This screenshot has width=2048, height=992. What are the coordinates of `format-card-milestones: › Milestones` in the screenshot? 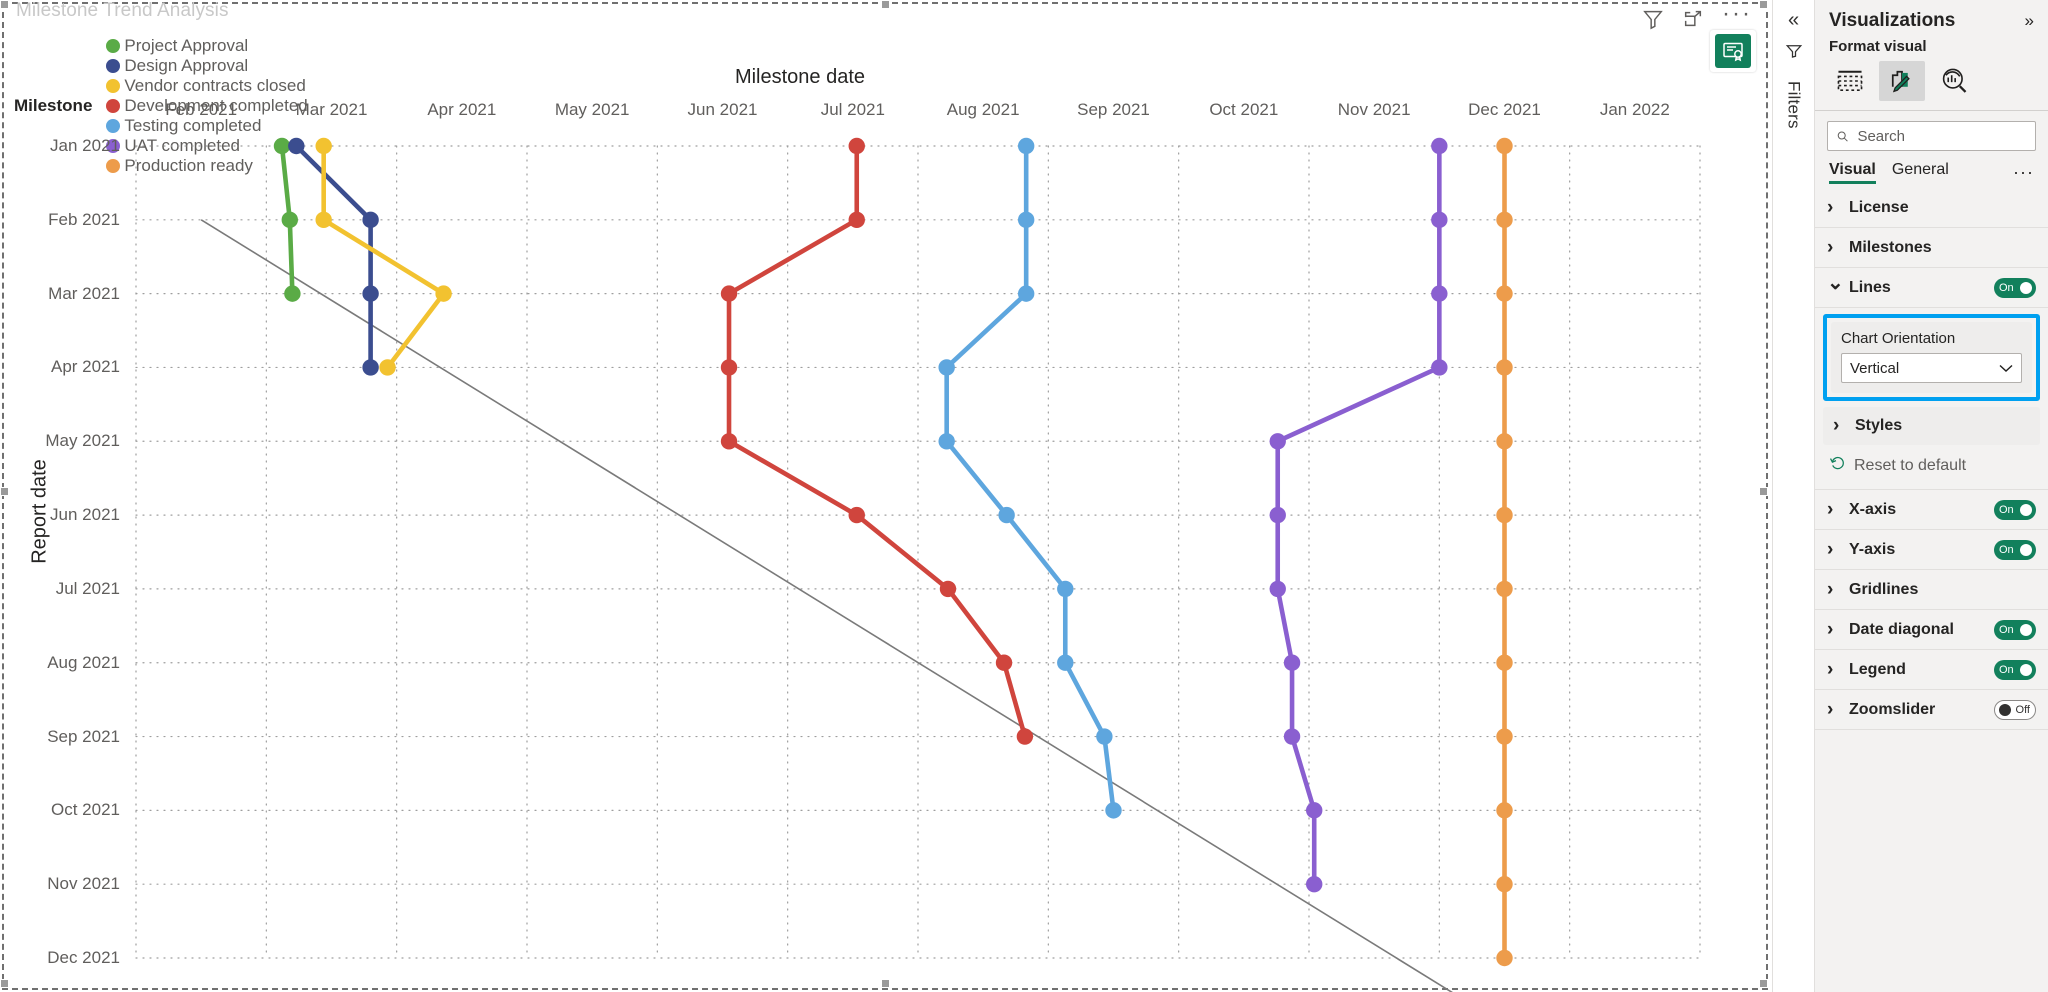 It's located at (1931, 248).